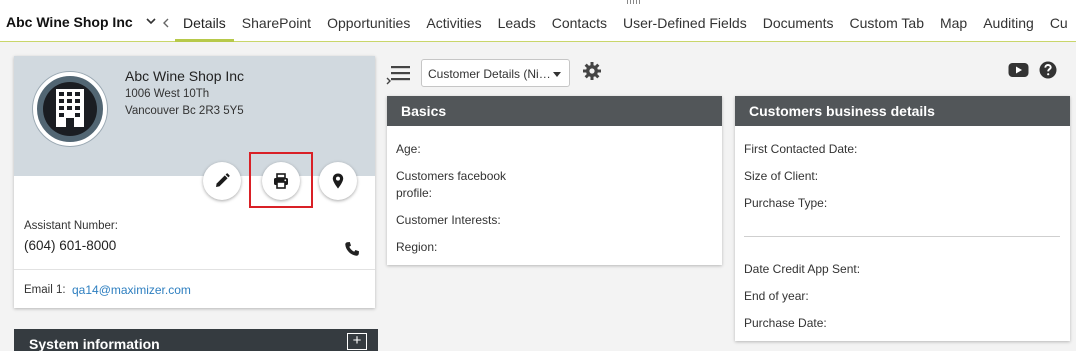 Image resolution: width=1076 pixels, height=351 pixels. Describe the element at coordinates (167, 94) in the screenshot. I see `address-line-1: 1006 West 10Th` at that location.